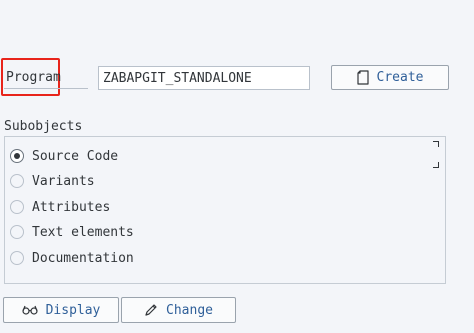  Describe the element at coordinates (71, 207) in the screenshot. I see `radio-label: Attributes` at that location.